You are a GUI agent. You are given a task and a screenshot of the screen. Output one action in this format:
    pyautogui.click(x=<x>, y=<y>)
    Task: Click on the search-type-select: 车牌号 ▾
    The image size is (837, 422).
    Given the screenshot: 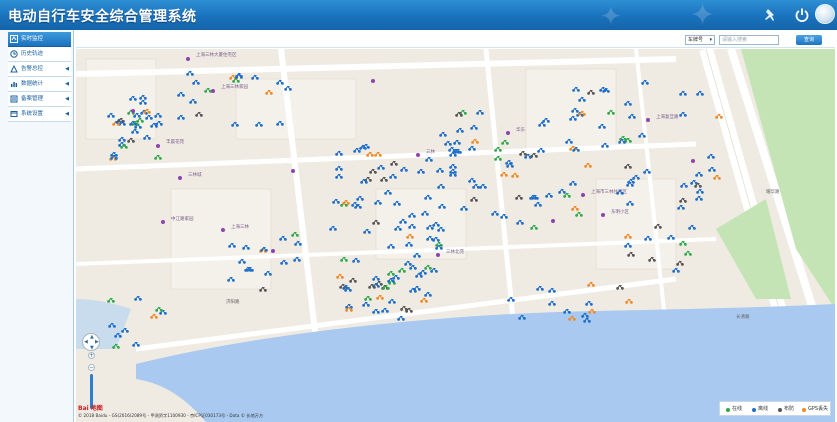 What is the action you would take?
    pyautogui.click(x=700, y=40)
    